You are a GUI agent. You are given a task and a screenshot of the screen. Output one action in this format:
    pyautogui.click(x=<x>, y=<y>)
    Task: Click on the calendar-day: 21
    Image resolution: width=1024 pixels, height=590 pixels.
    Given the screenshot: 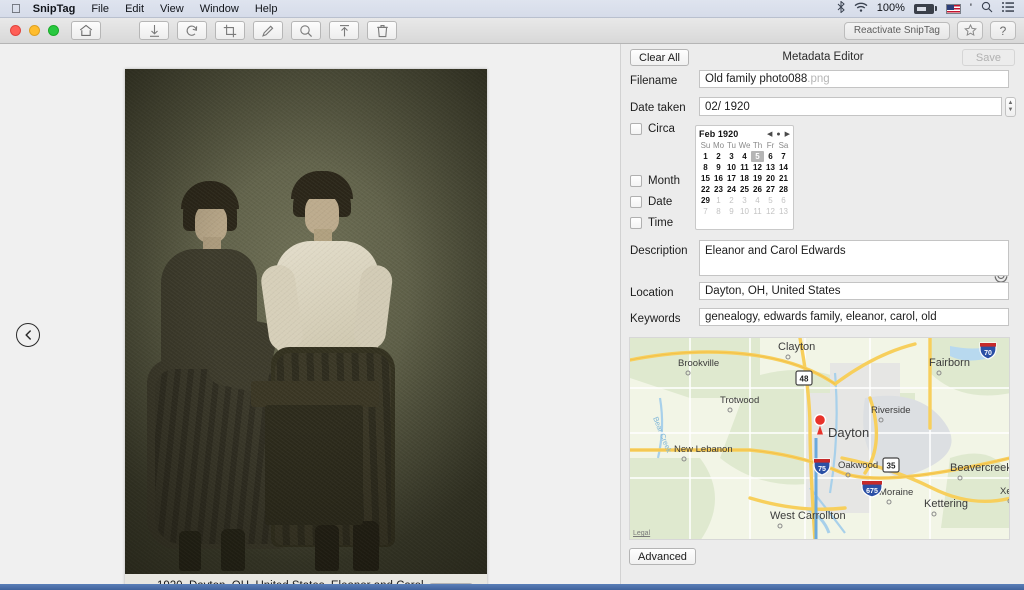 What is the action you would take?
    pyautogui.click(x=783, y=178)
    